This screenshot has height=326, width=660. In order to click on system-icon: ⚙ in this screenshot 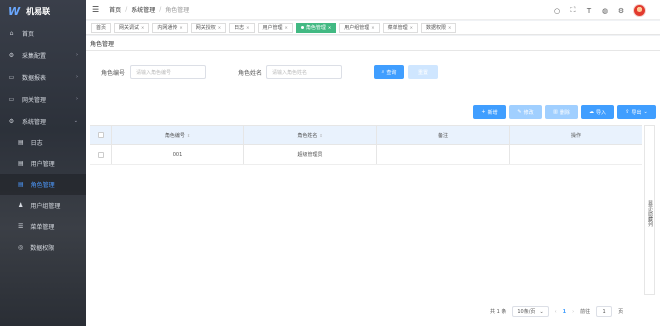, I will do `click(11, 121)`.